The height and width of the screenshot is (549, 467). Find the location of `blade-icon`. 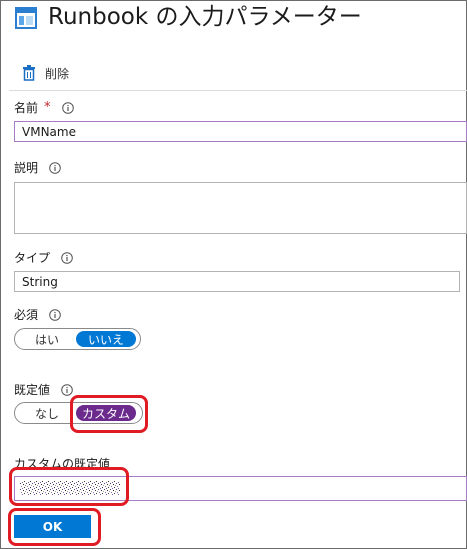

blade-icon is located at coordinates (26, 18).